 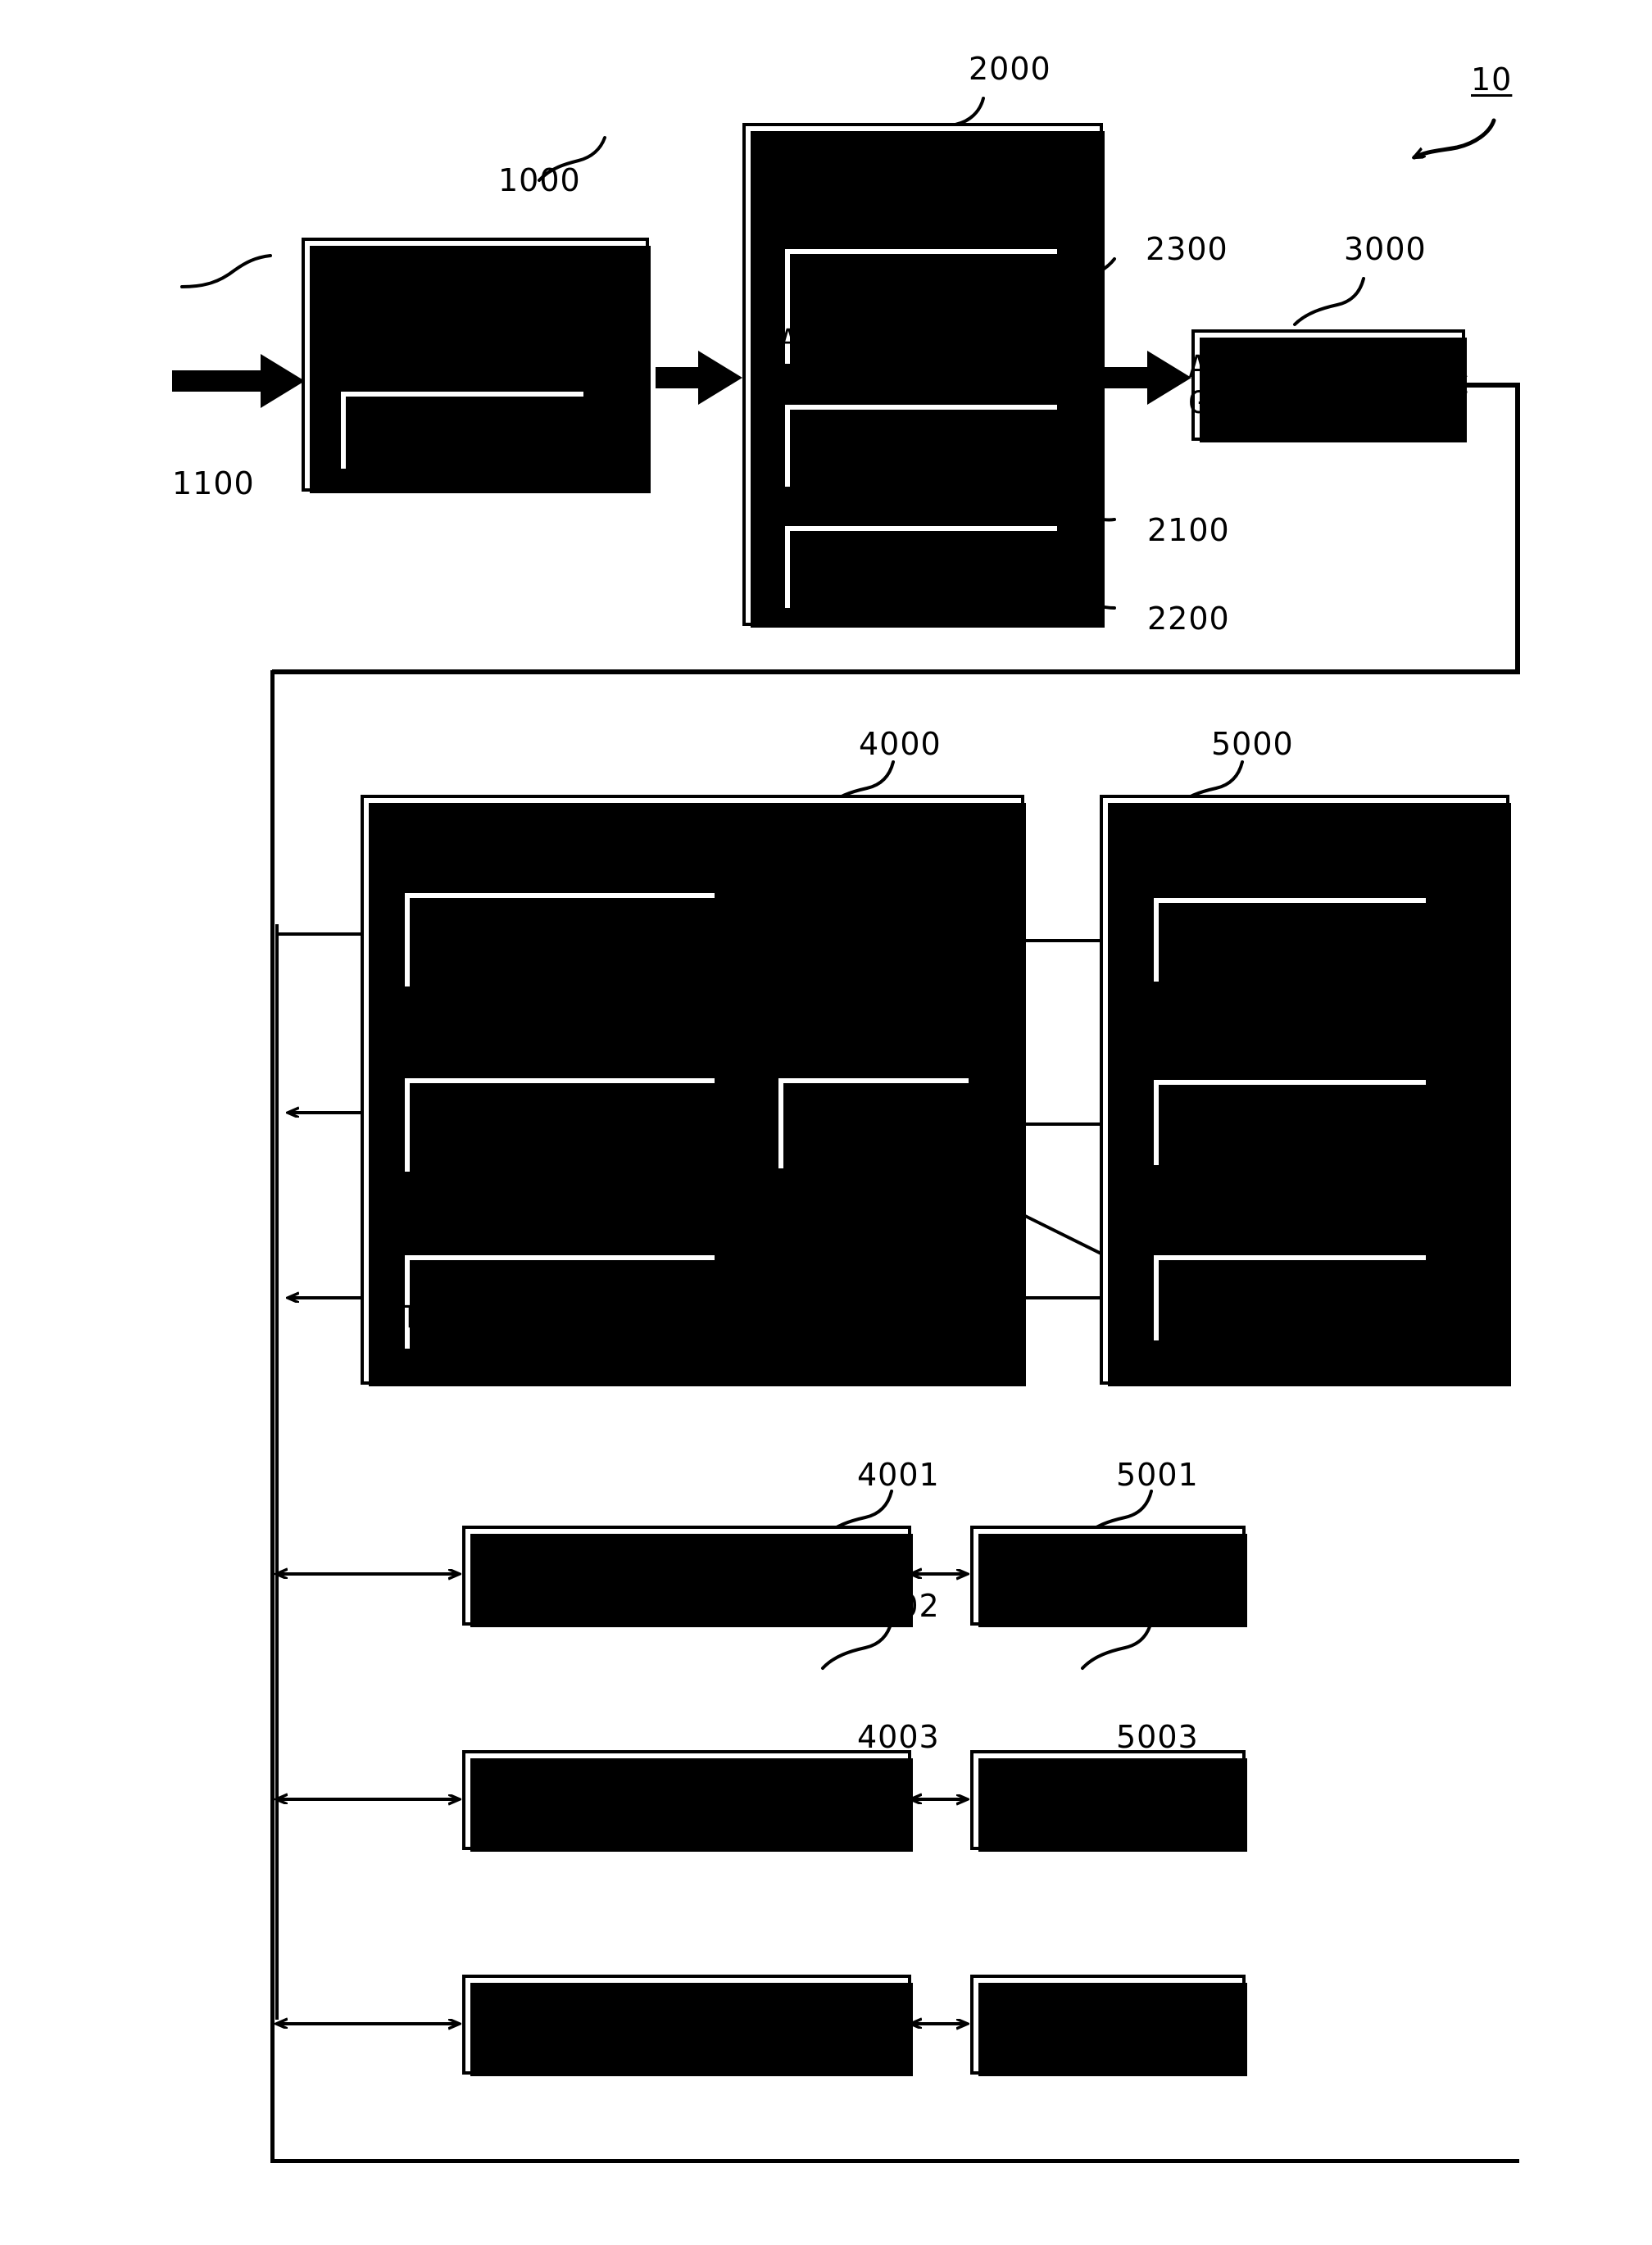 What do you see at coordinates (1188, 619) in the screenshot?
I see `ref-2200: 2200` at bounding box center [1188, 619].